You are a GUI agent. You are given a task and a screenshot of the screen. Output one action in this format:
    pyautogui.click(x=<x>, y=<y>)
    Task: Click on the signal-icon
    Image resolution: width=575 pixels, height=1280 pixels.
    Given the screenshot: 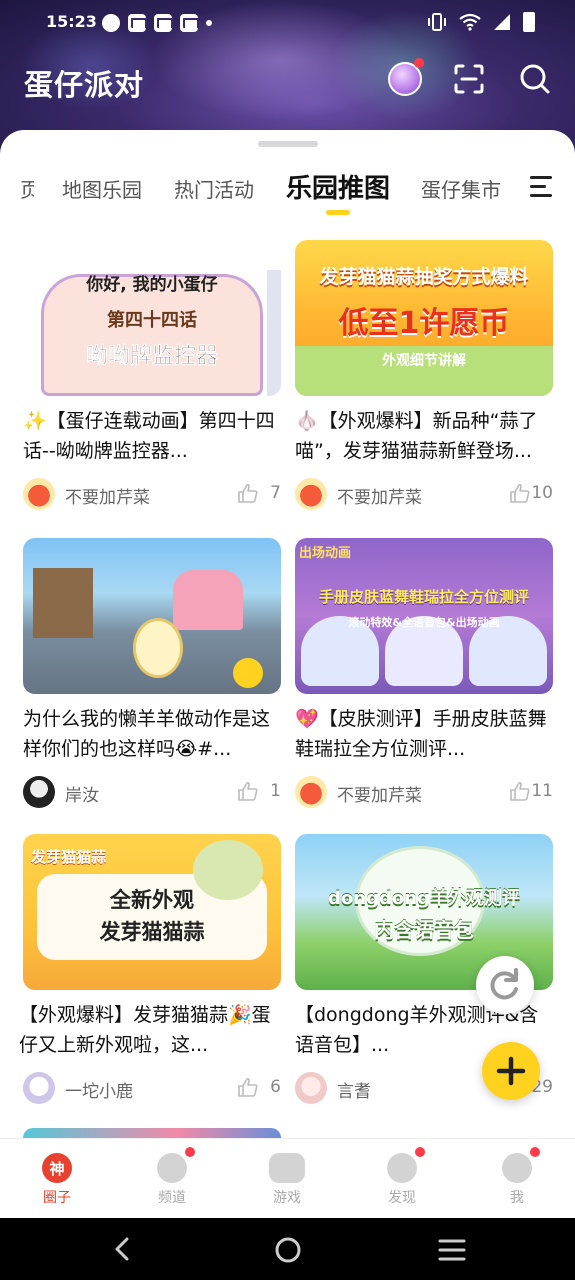 What is the action you would take?
    pyautogui.click(x=502, y=22)
    